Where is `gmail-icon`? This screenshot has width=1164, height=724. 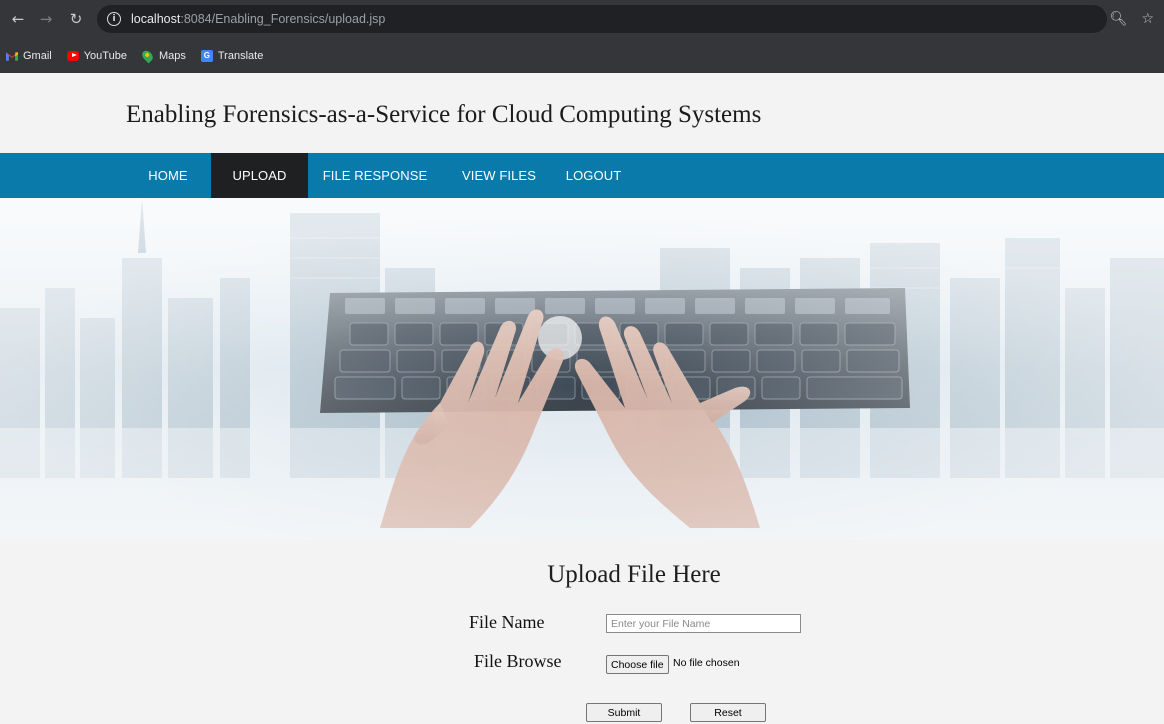 gmail-icon is located at coordinates (12, 56).